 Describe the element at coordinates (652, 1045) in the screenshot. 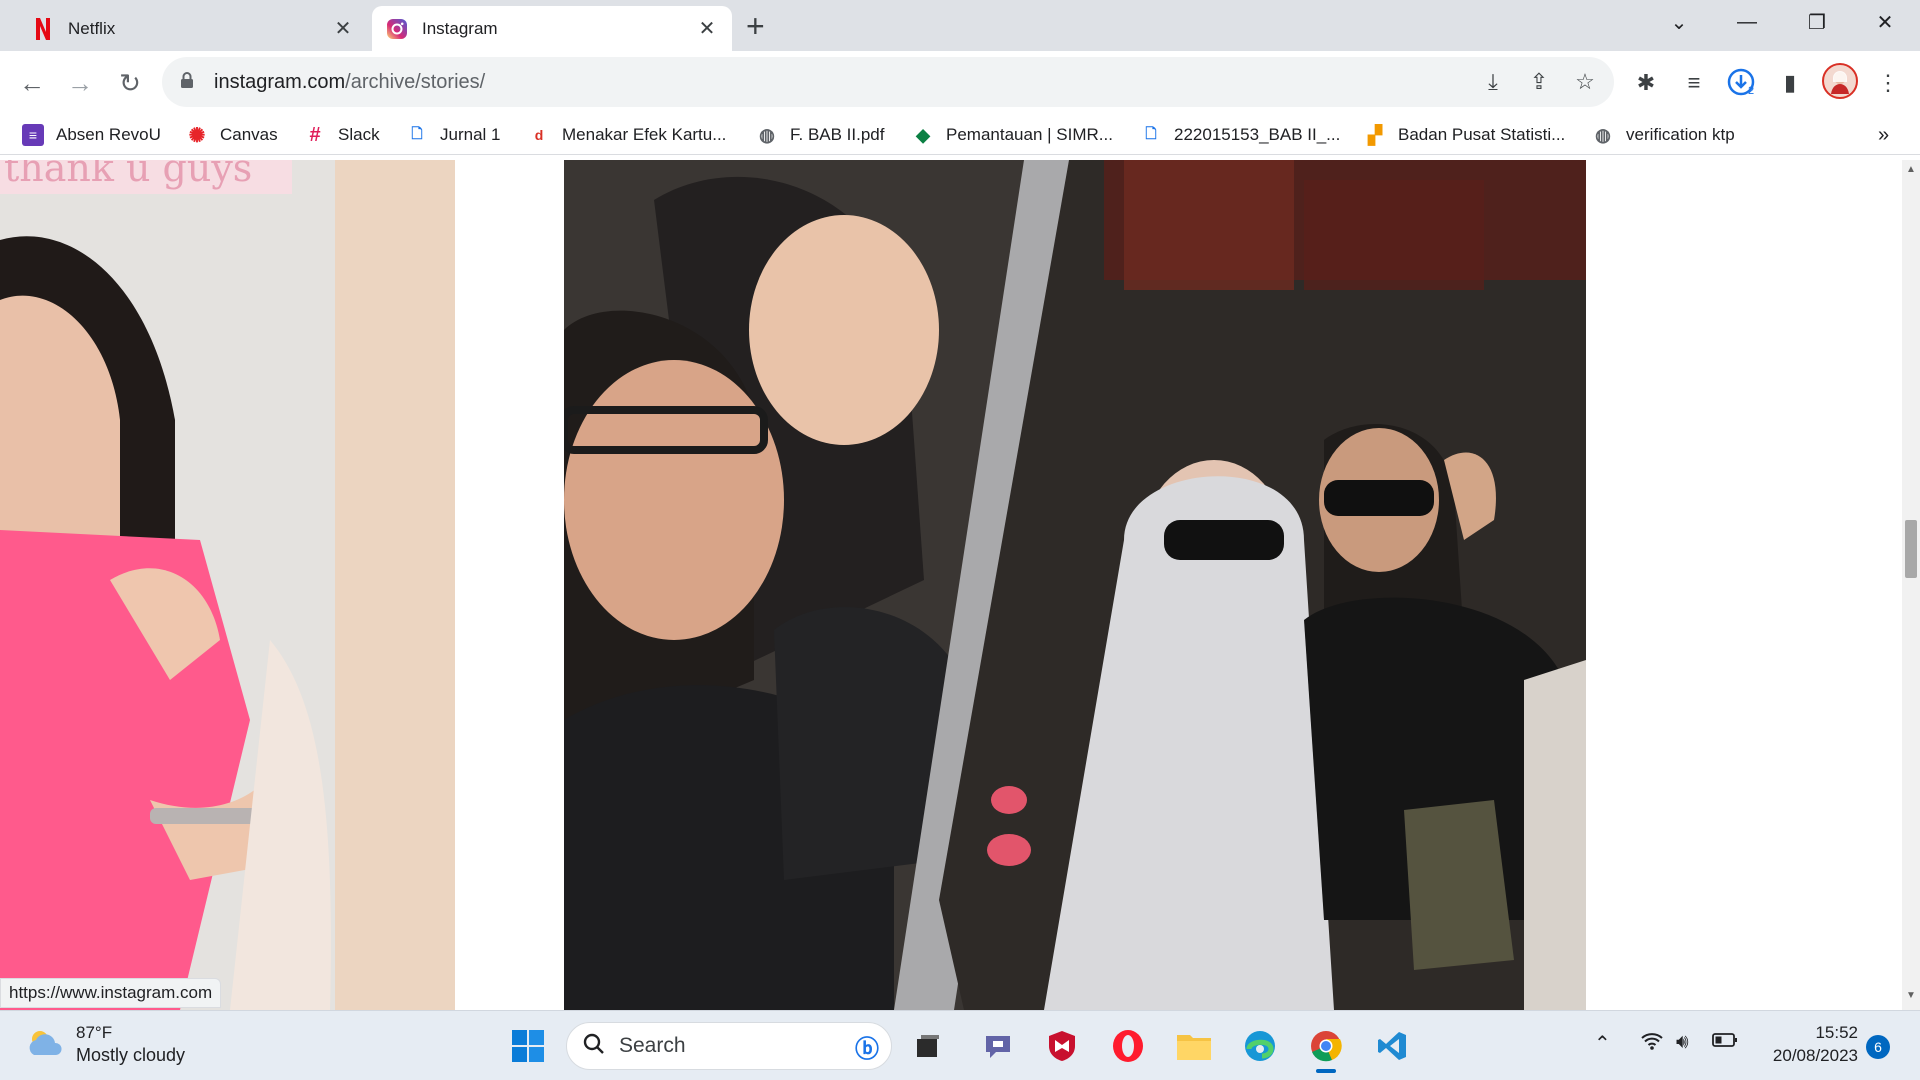

I see `search-label: Search` at that location.